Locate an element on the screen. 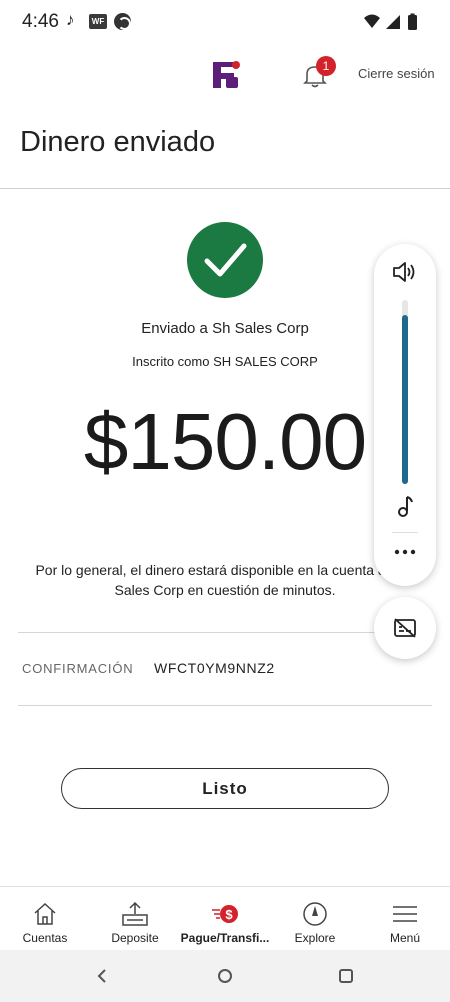 Image resolution: width=450 pixels, height=1002 pixels. home-icon is located at coordinates (45, 913).